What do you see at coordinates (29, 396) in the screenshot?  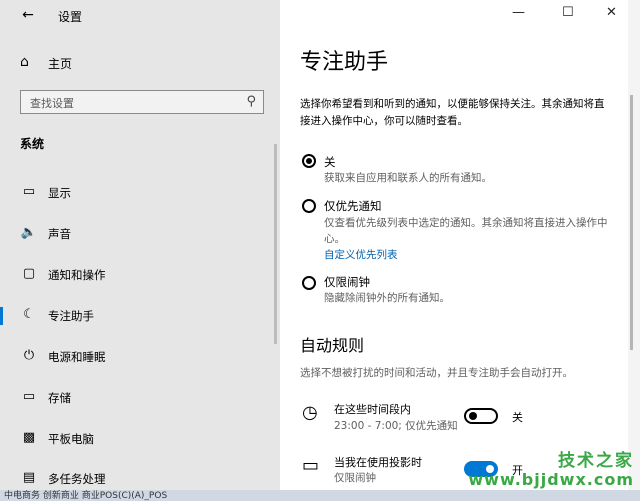 I see `storage-icon: ▭` at bounding box center [29, 396].